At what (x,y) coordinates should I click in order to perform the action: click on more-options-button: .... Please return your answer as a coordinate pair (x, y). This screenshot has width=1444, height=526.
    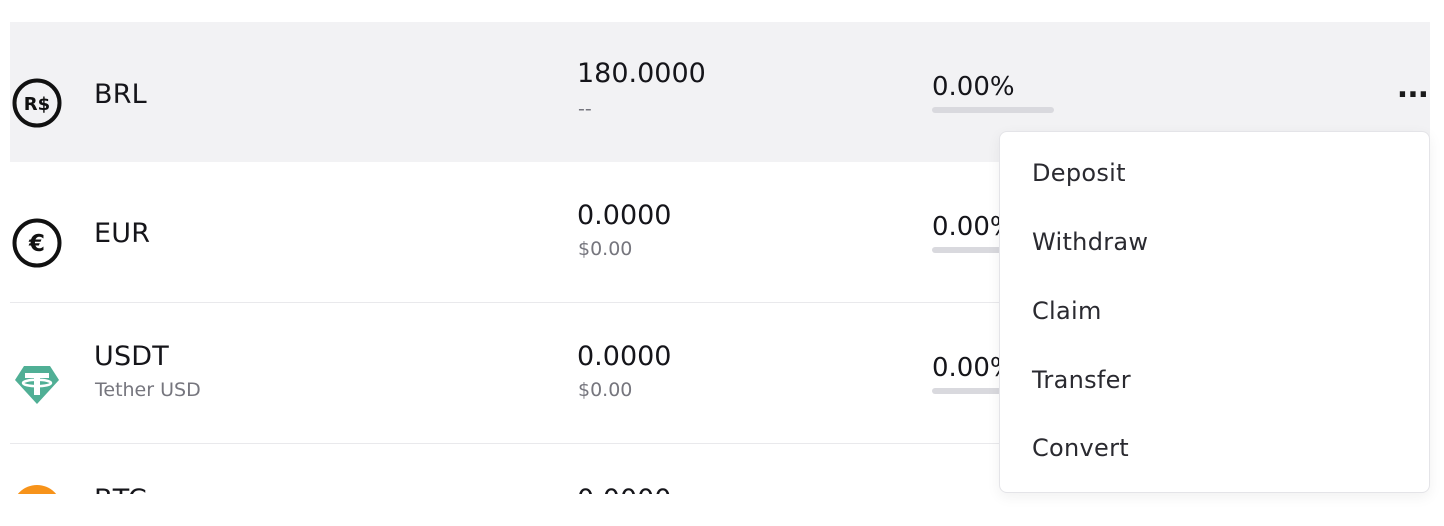
    Looking at the image, I should click on (1413, 87).